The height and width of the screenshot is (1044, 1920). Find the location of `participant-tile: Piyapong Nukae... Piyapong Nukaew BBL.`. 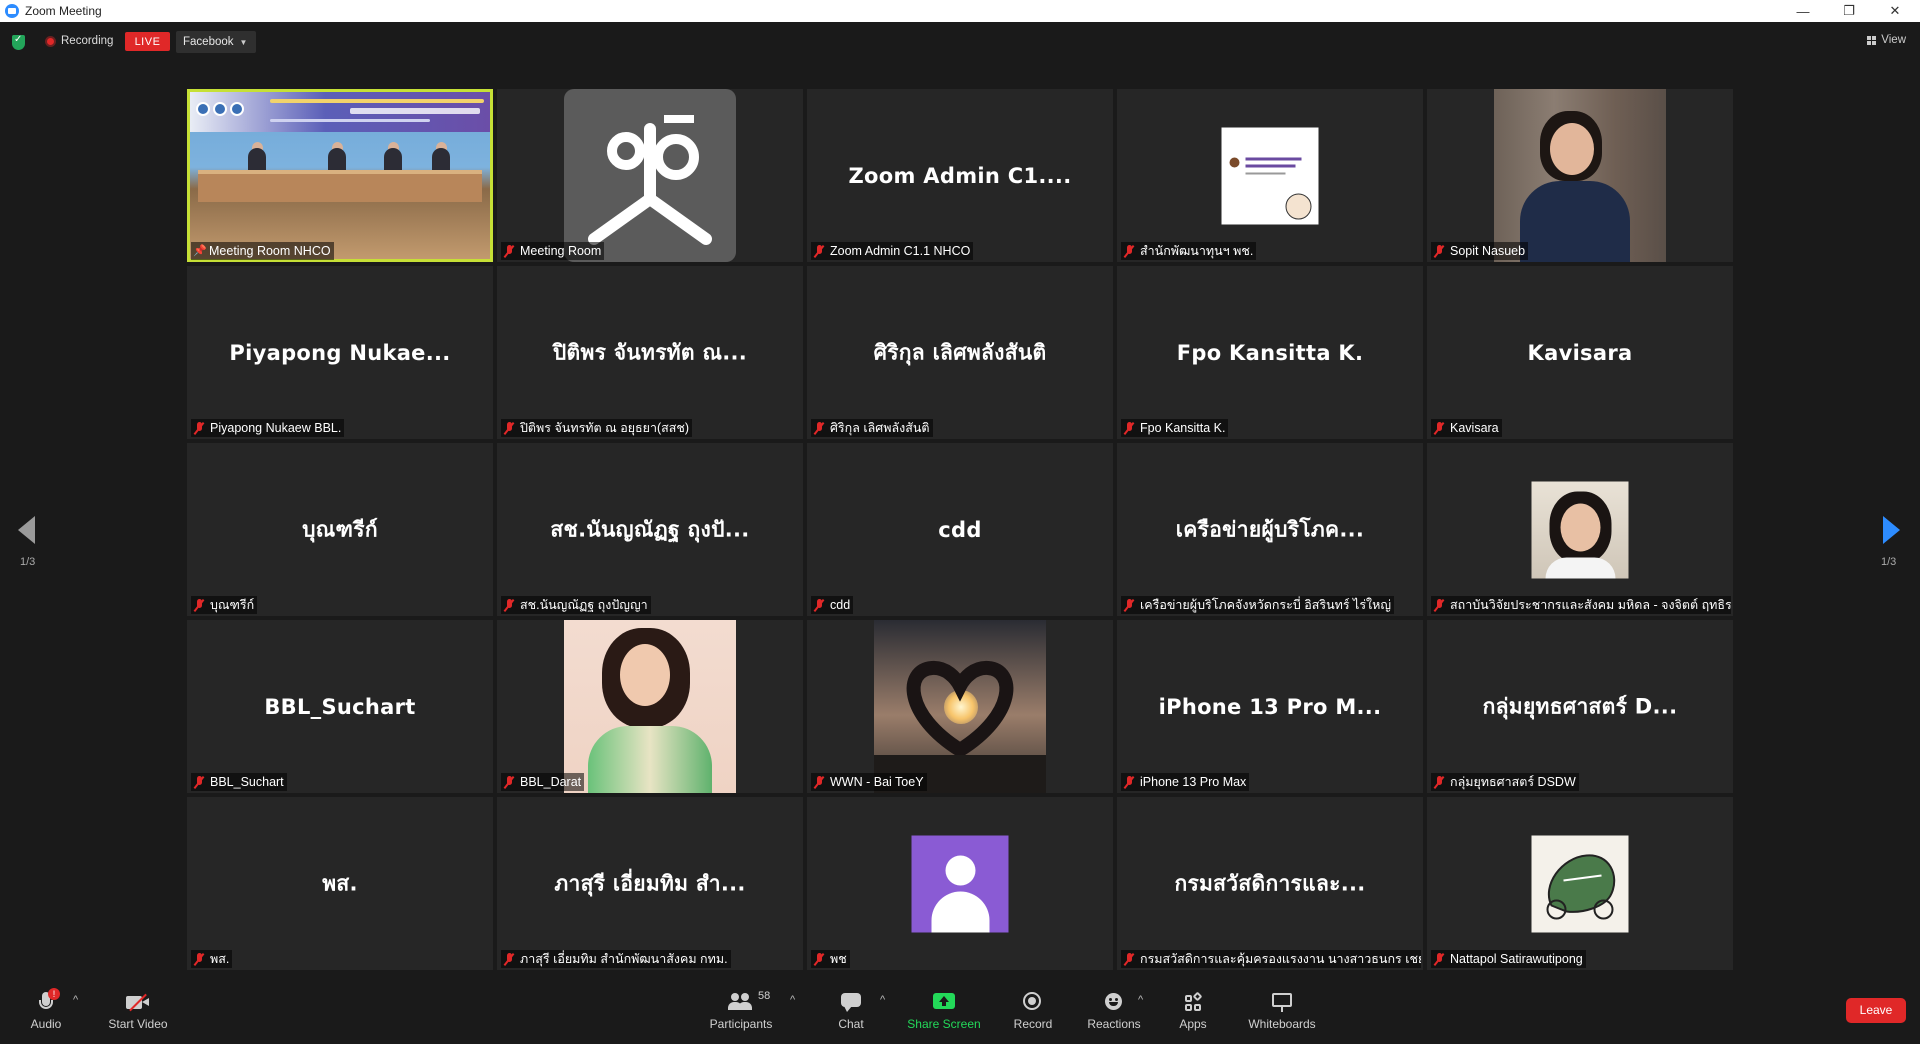

participant-tile: Piyapong Nukae... Piyapong Nukaew BBL. is located at coordinates (340, 352).